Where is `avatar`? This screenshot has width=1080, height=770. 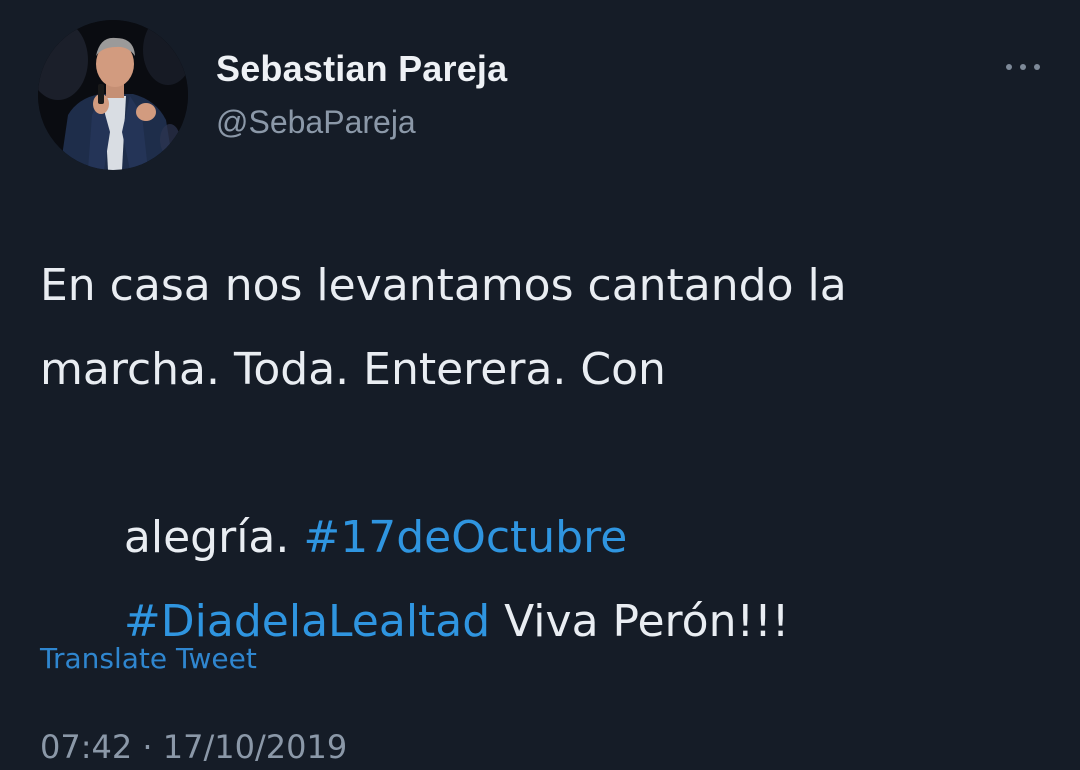 avatar is located at coordinates (113, 95).